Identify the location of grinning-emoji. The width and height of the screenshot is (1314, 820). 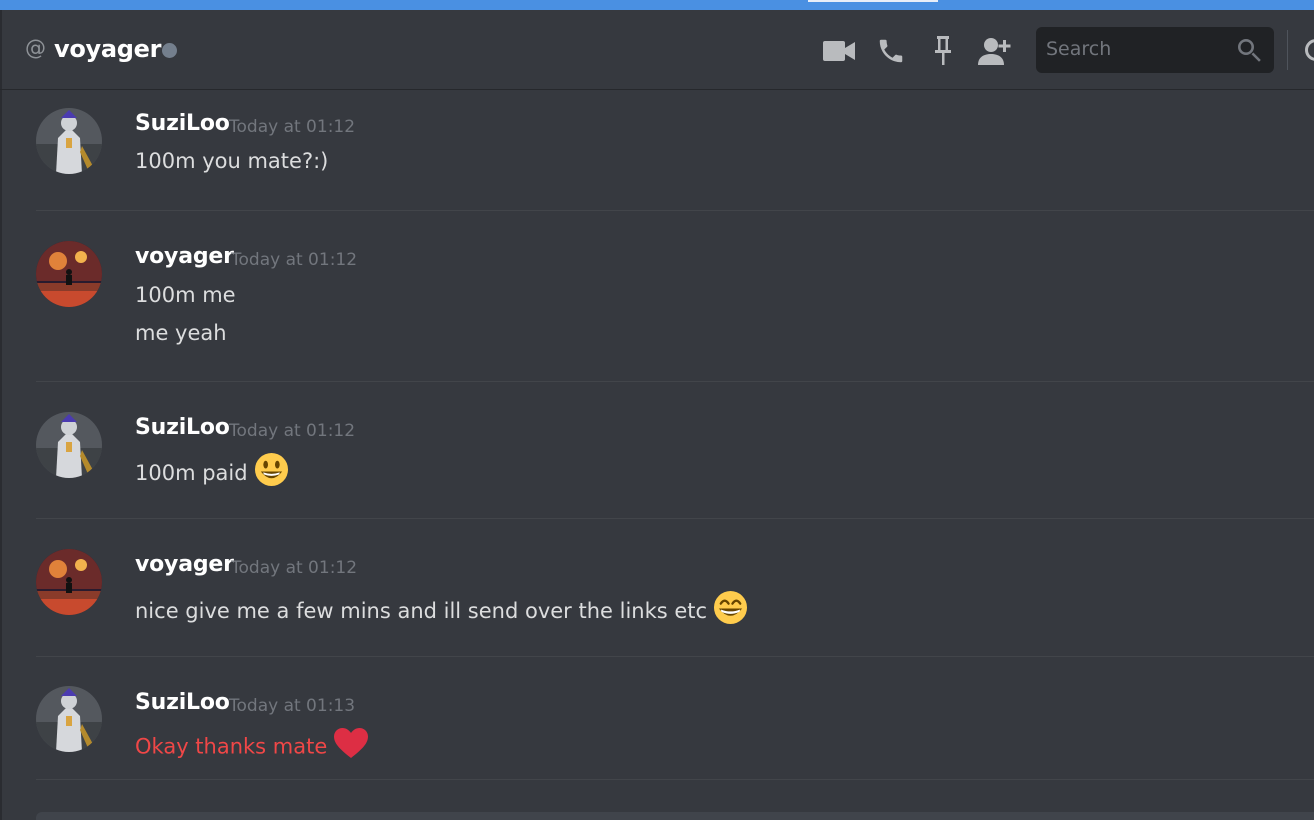
(730, 610).